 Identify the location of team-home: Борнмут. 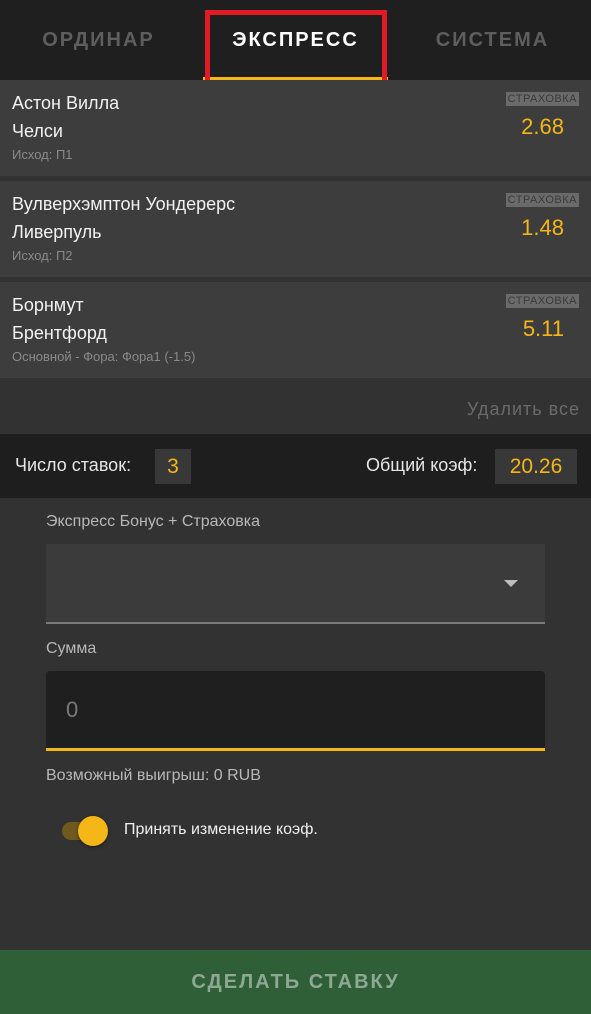
(48, 305).